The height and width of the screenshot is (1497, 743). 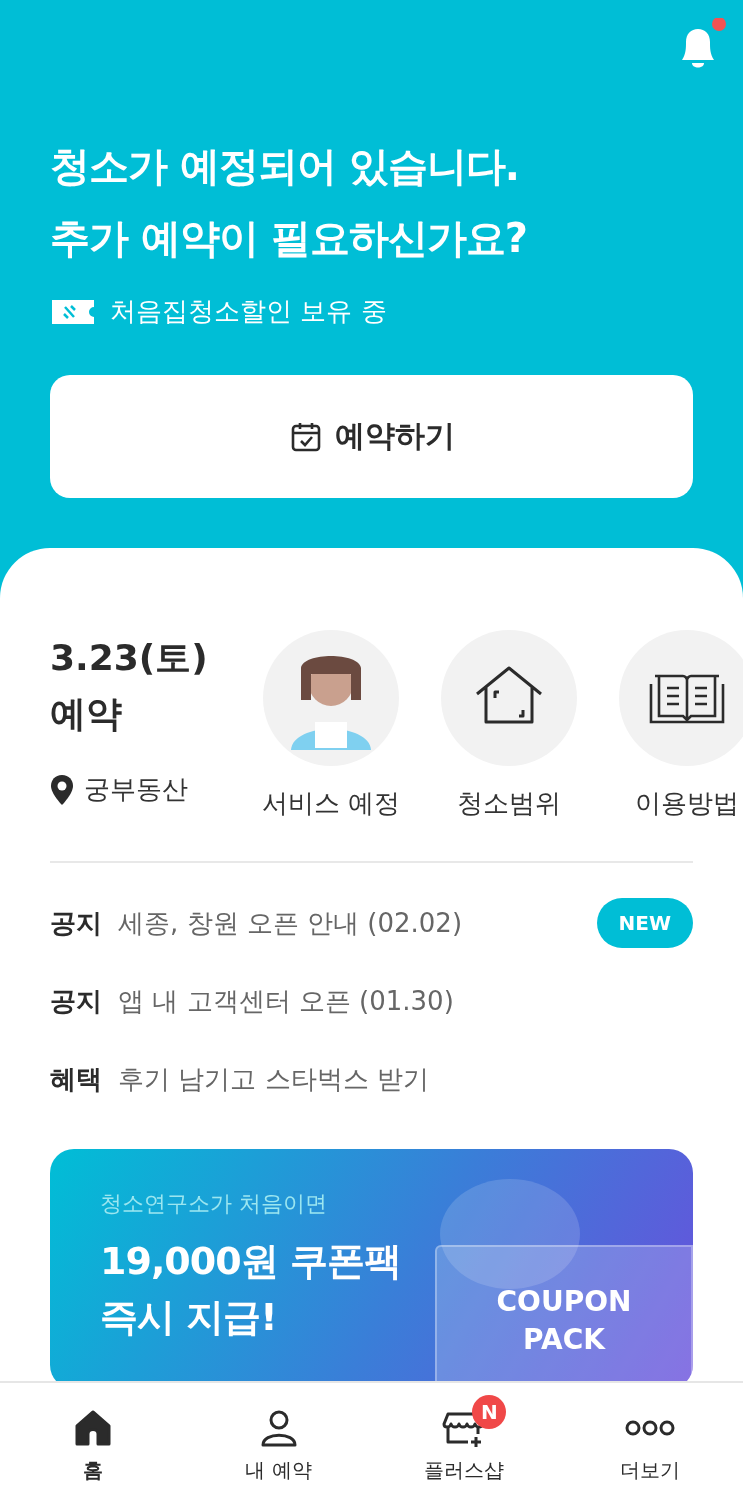 What do you see at coordinates (650, 1440) in the screenshot?
I see `tab-item: 더보기` at bounding box center [650, 1440].